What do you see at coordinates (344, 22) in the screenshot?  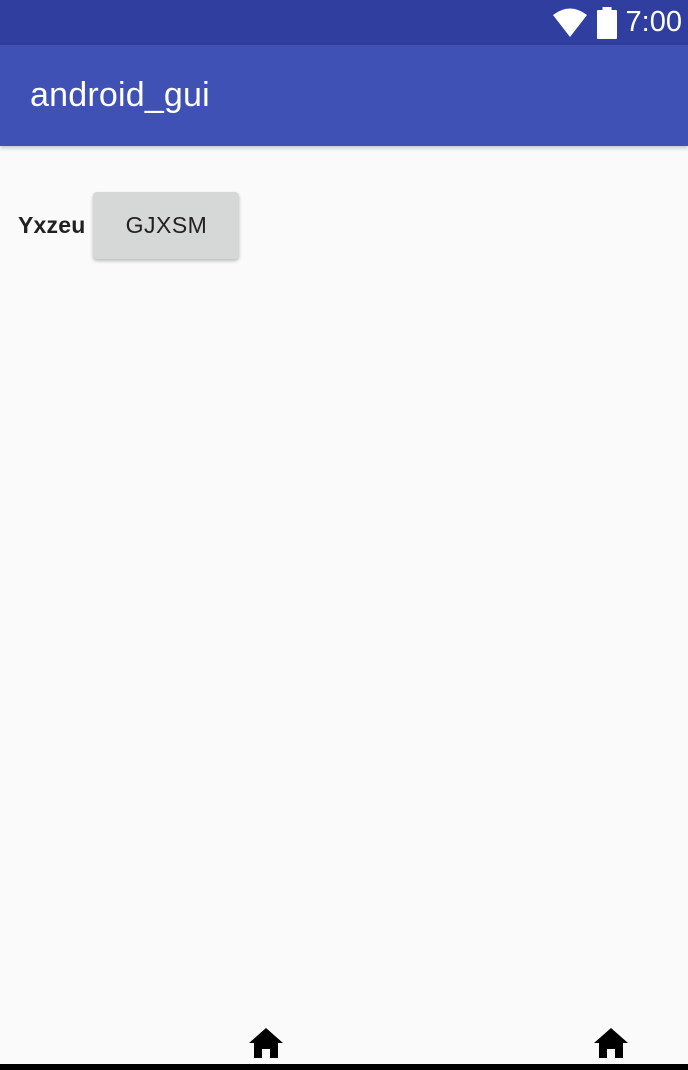 I see `status-bar: 7:00` at bounding box center [344, 22].